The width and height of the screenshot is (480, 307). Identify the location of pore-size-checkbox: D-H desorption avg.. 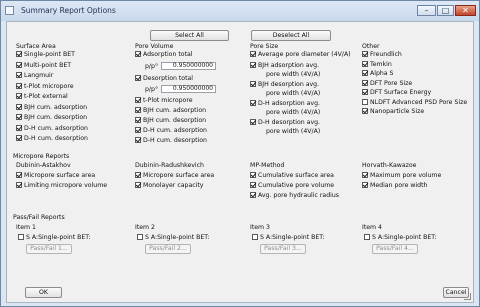
(285, 123).